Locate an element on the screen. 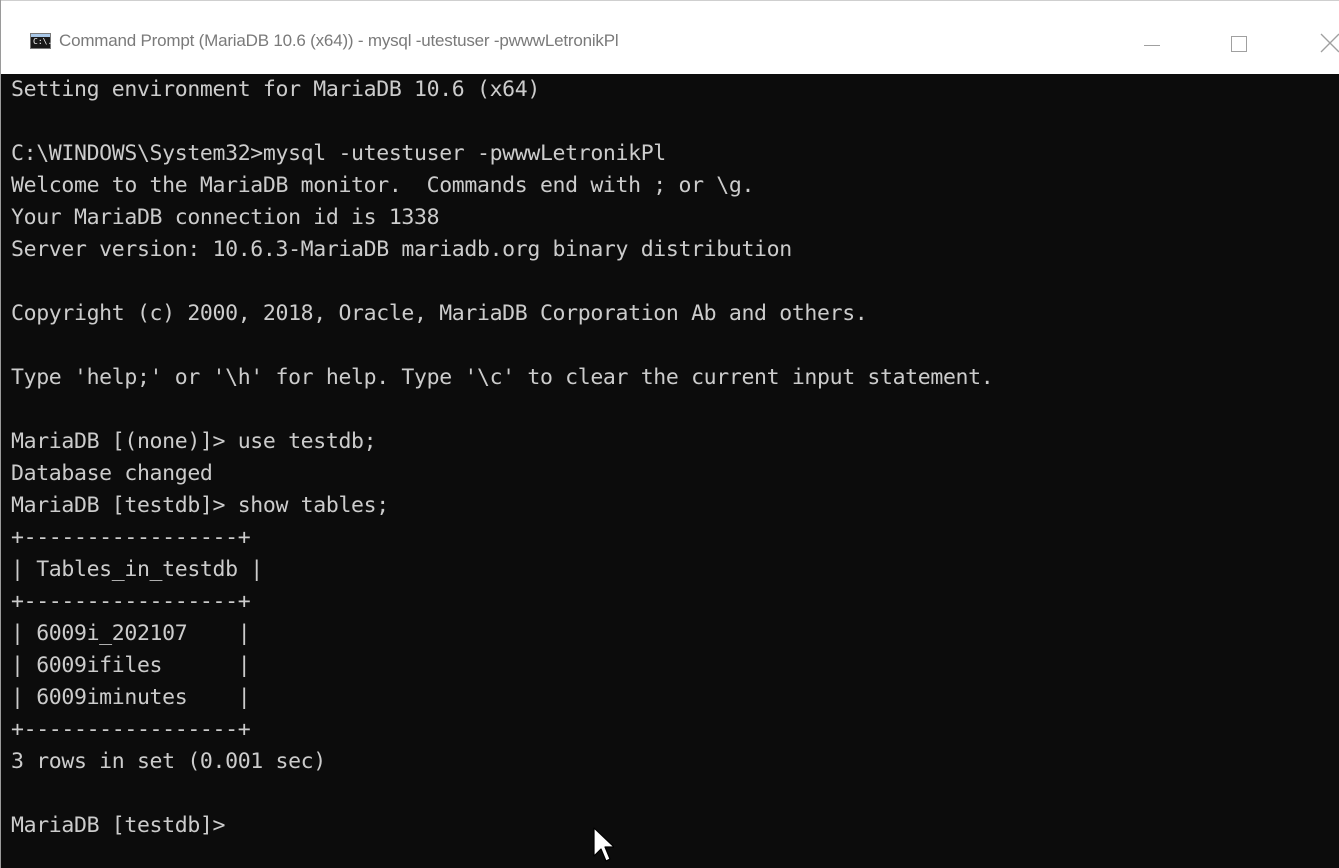 The image size is (1339, 868). terminal-line: Your MariaDB connection id is 1338 is located at coordinates (225, 217).